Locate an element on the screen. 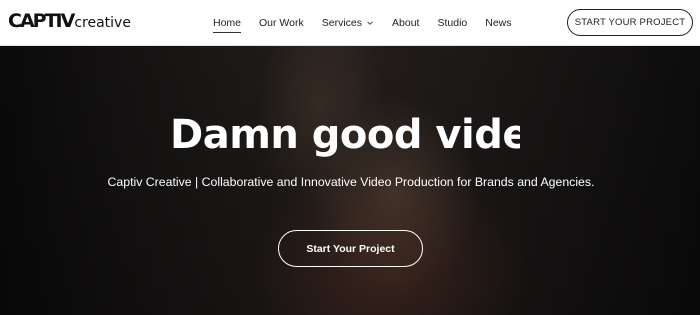 The image size is (700, 315). nav-item-studio: Studio is located at coordinates (452, 23).